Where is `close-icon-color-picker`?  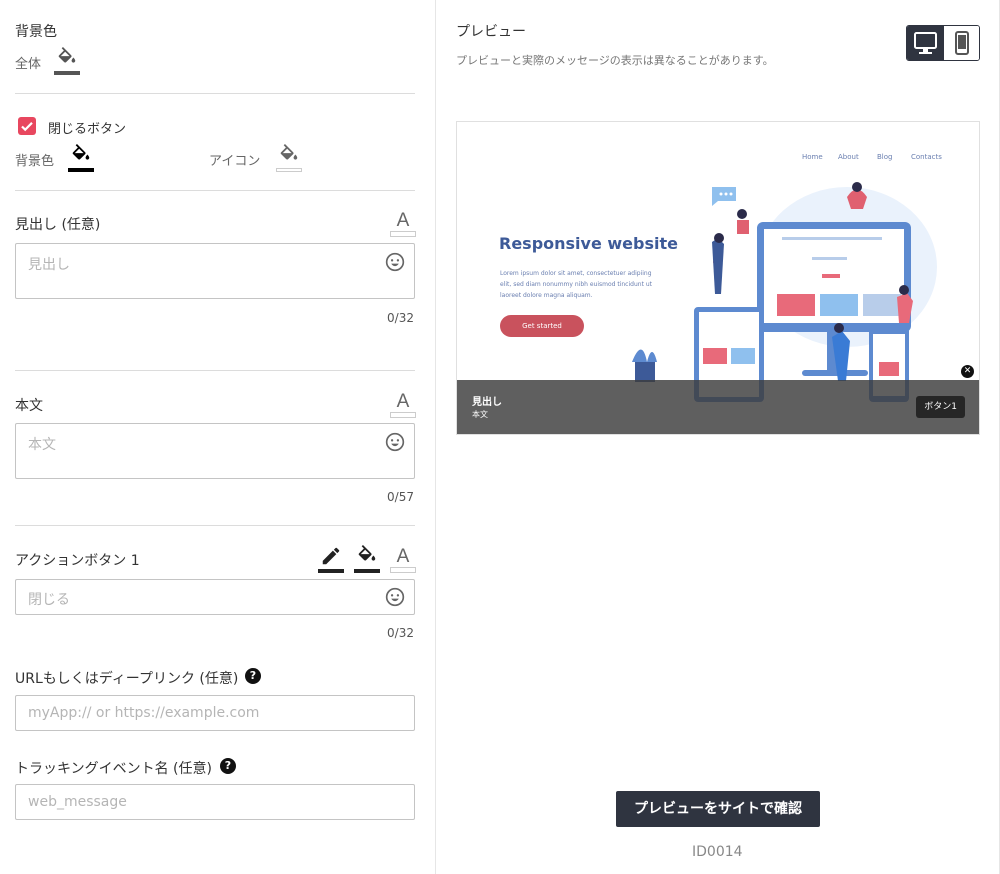
close-icon-color-picker is located at coordinates (289, 158).